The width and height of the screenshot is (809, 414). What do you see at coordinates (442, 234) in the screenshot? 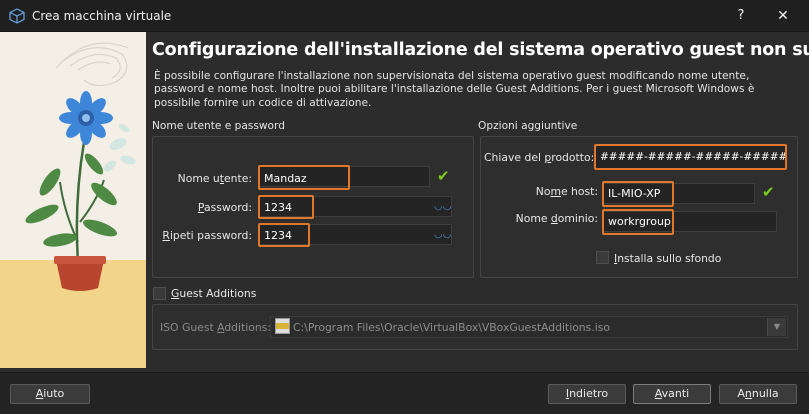
I see `show-repeat-password-icon: ◡◡` at bounding box center [442, 234].